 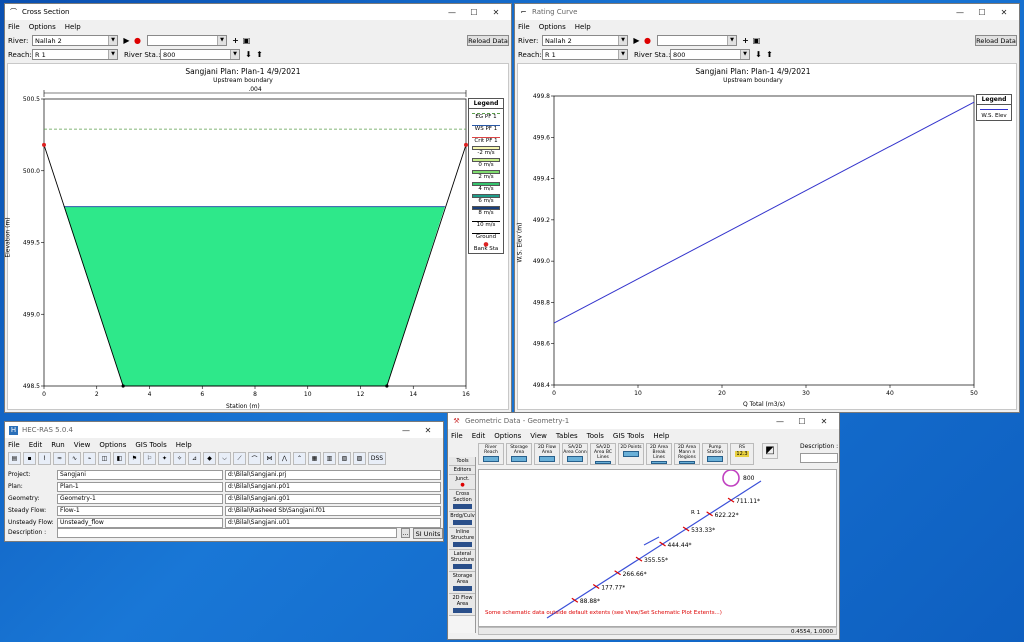 What do you see at coordinates (104, 458) in the screenshot?
I see `sediment-icon: ◫` at bounding box center [104, 458].